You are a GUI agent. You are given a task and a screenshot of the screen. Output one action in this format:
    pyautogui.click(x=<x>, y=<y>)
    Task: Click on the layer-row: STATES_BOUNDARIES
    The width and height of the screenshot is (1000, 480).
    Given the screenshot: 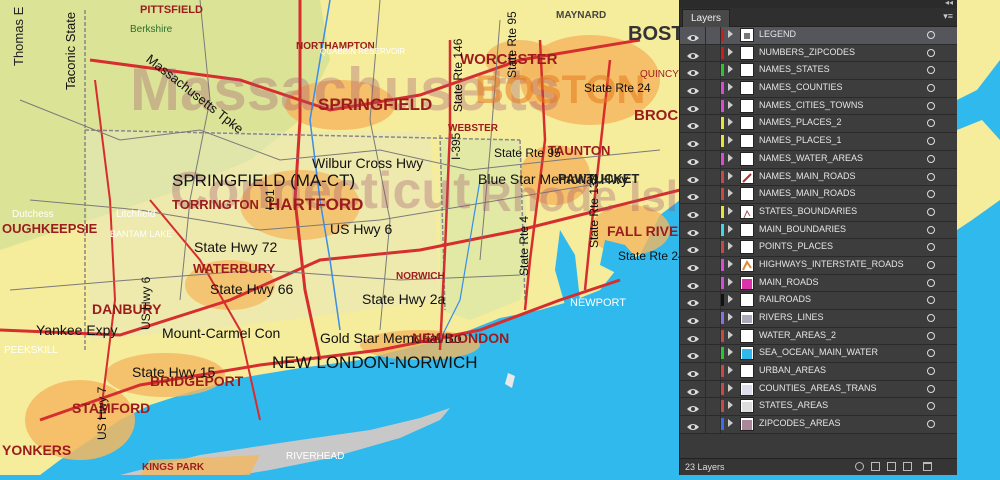 What is the action you would take?
    pyautogui.click(x=818, y=212)
    